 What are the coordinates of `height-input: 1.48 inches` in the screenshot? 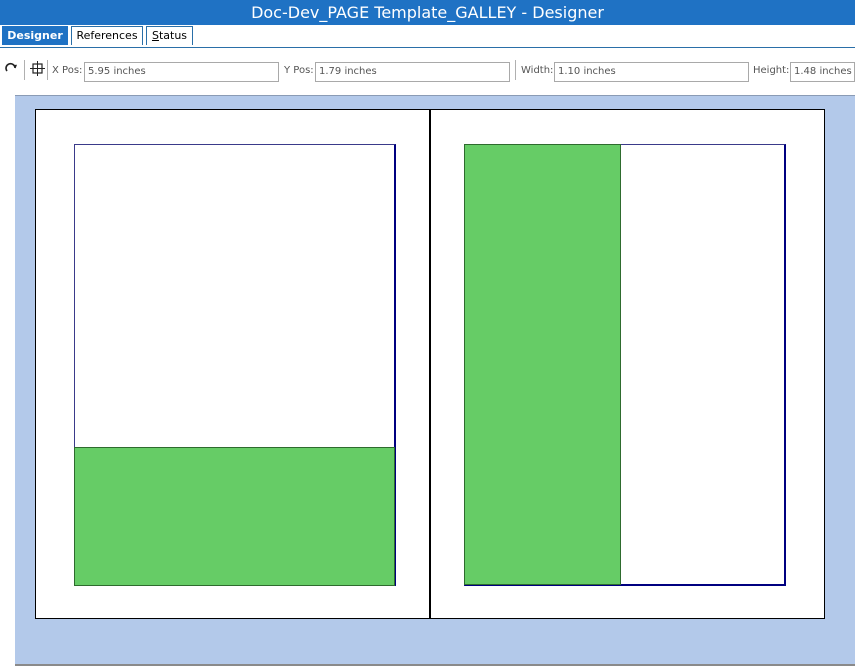 It's located at (822, 72).